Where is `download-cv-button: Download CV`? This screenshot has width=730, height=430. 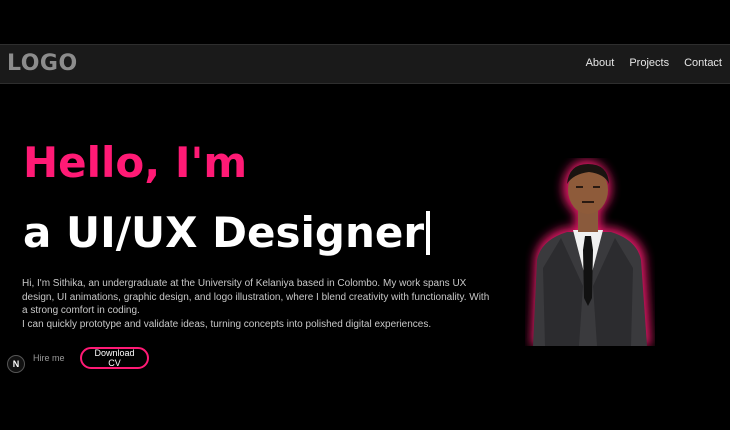 download-cv-button: Download CV is located at coordinates (114, 358).